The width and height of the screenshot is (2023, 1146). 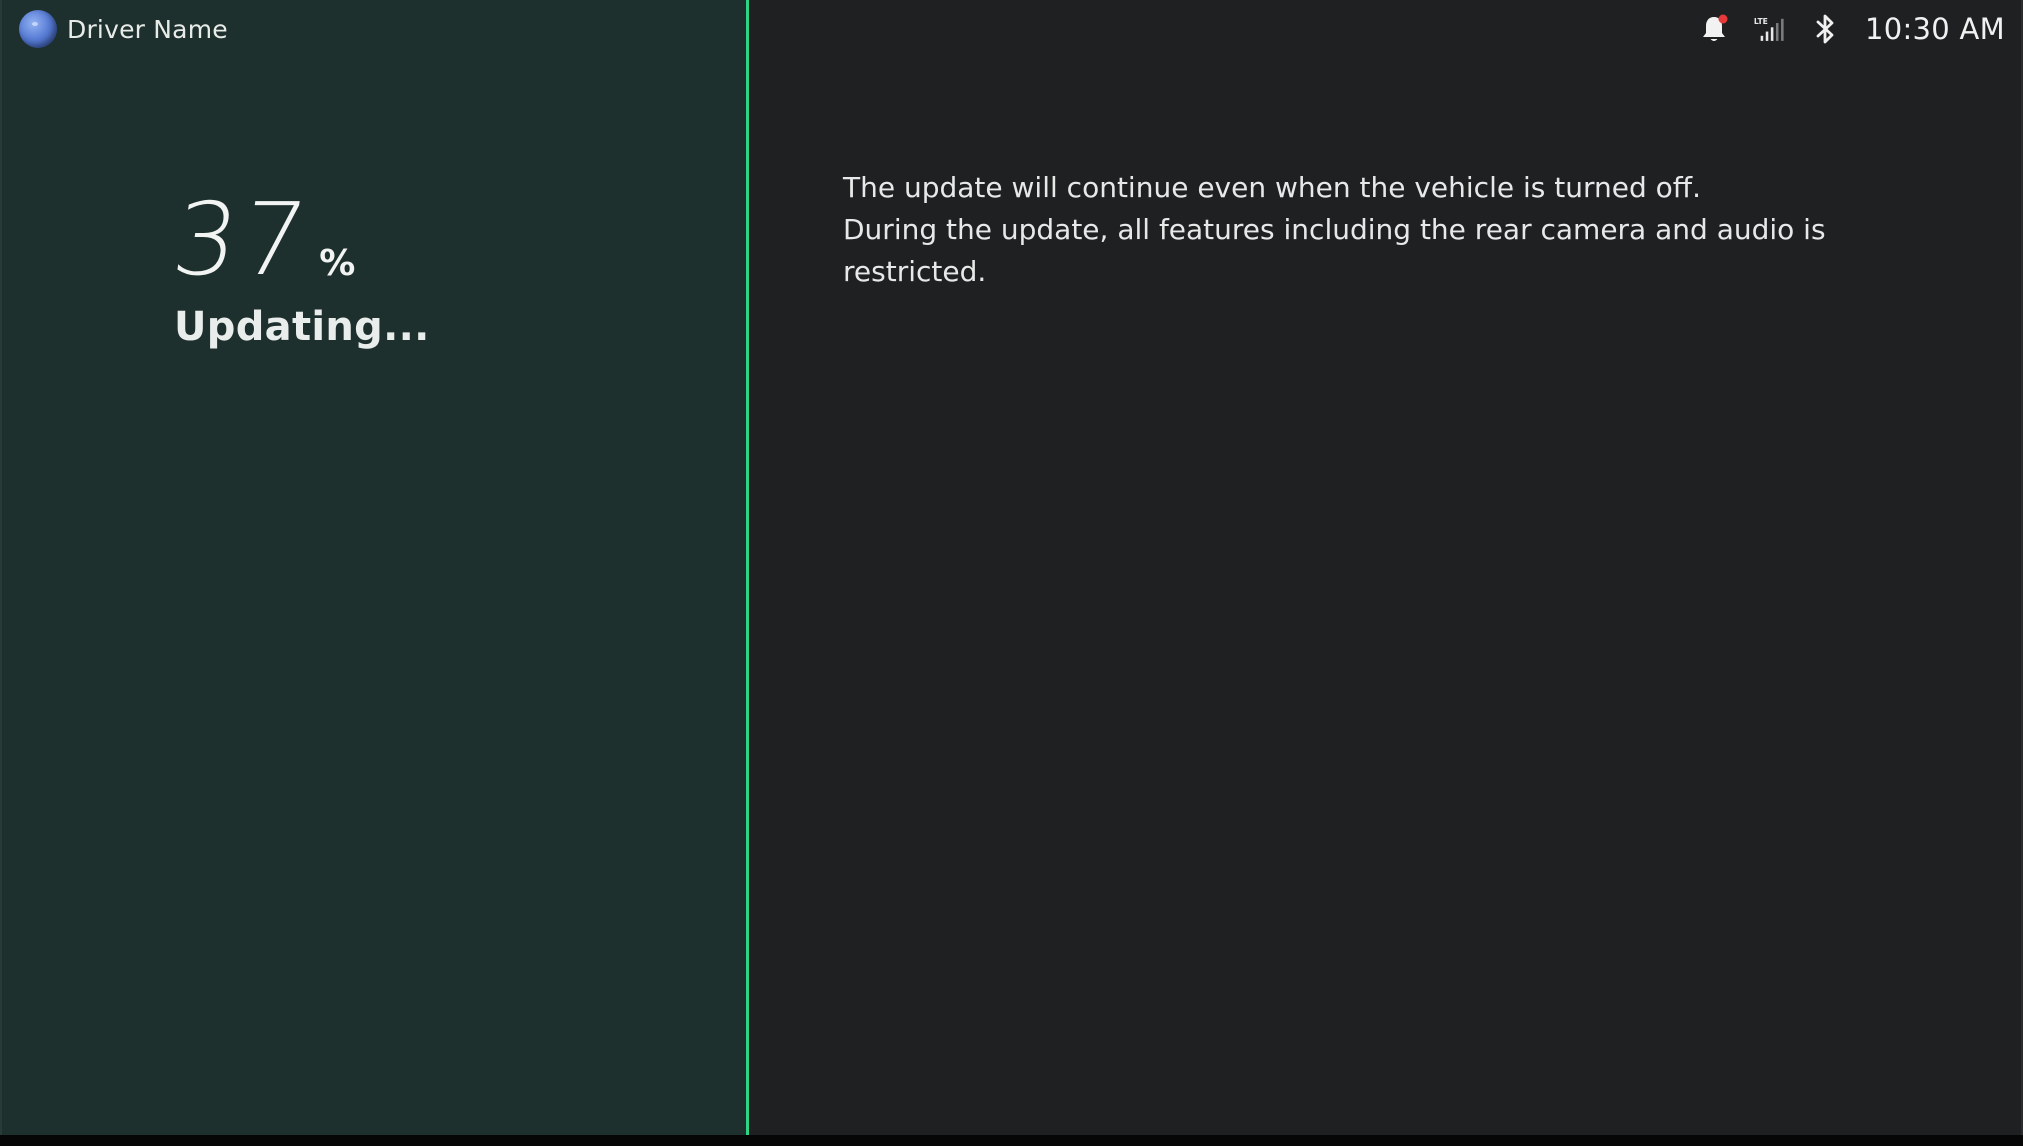 I want to click on notification-dot, so click(x=1723, y=19).